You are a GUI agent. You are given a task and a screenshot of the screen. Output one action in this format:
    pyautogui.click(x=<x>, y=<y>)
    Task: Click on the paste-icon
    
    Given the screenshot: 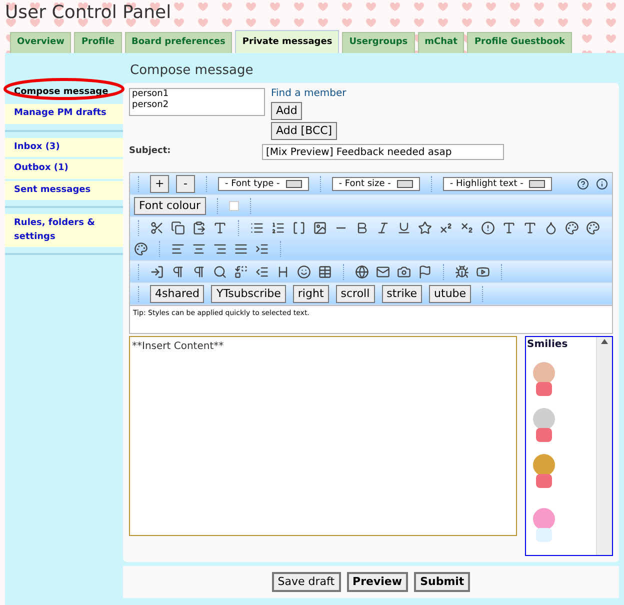 What is the action you would take?
    pyautogui.click(x=199, y=228)
    